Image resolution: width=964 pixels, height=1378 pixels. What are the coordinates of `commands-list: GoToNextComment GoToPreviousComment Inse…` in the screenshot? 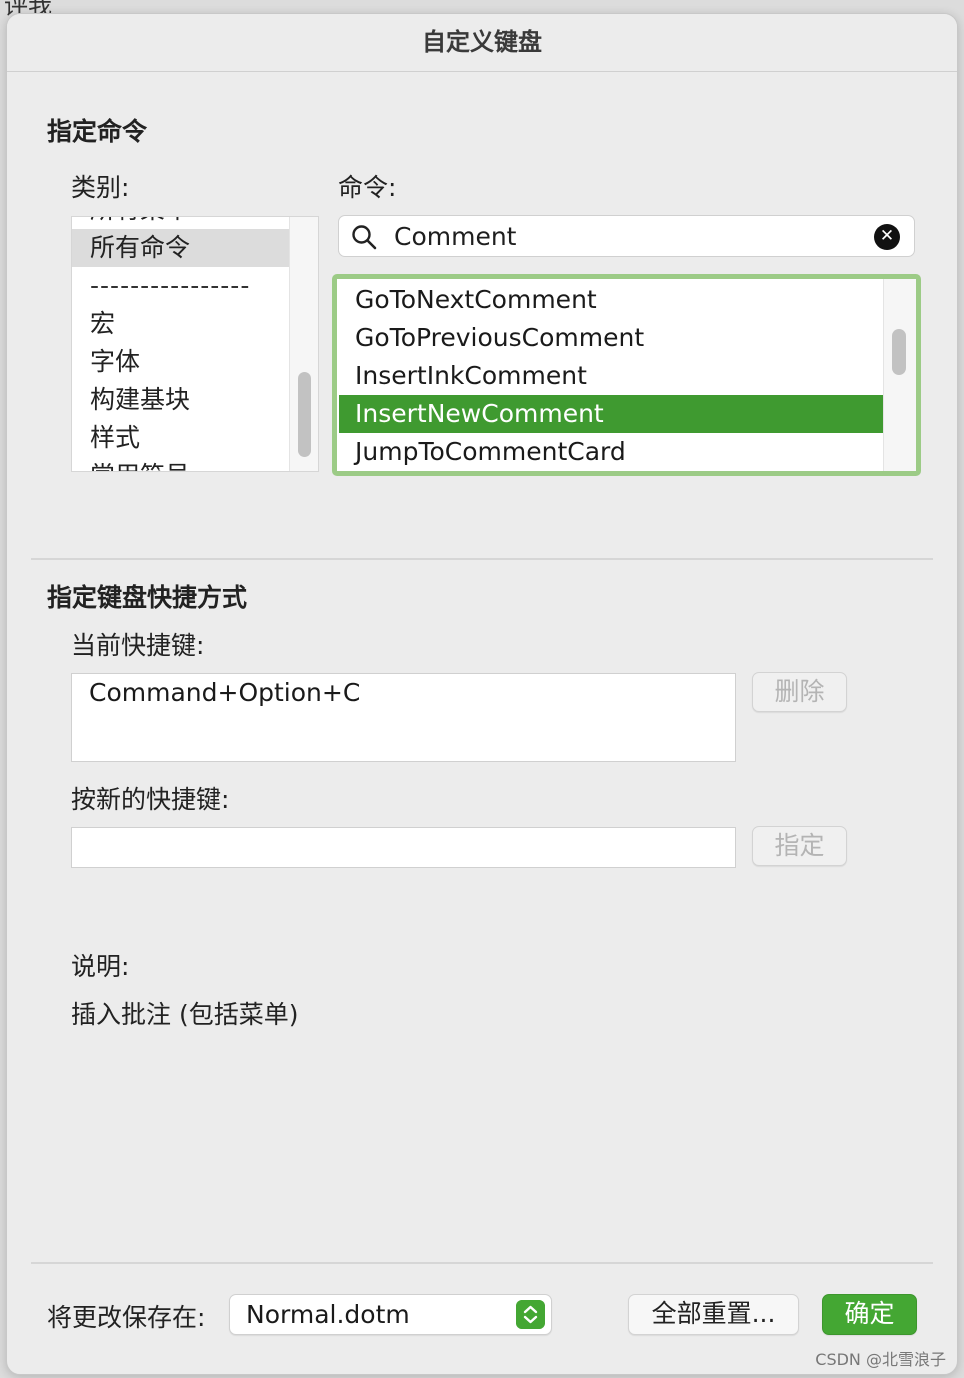 It's located at (626, 375).